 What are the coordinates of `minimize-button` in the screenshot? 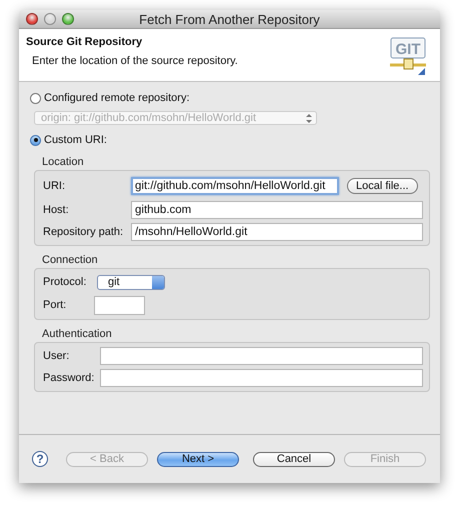 It's located at (50, 19).